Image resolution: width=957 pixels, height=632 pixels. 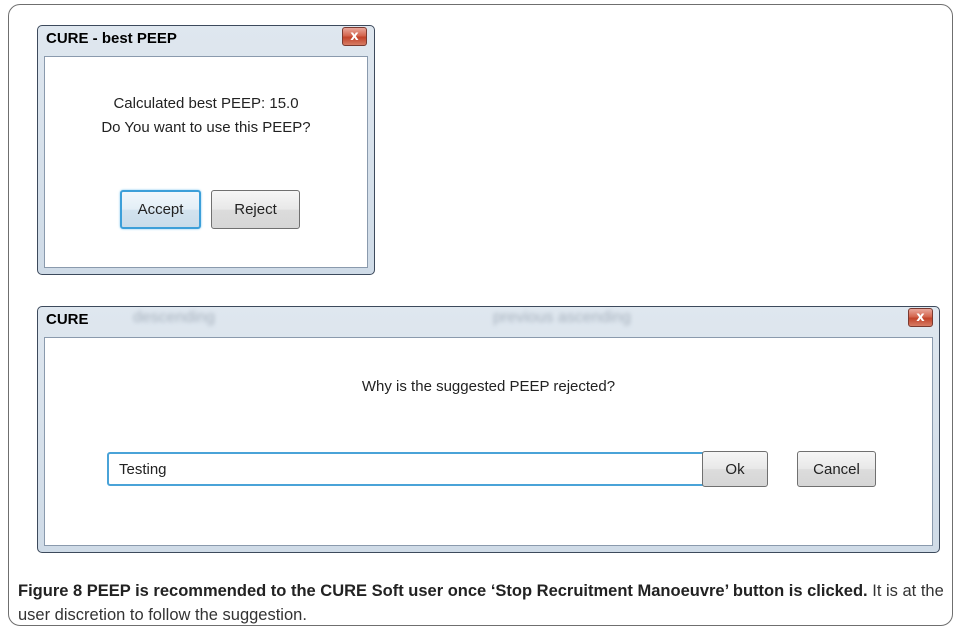 I want to click on reject-button: Reject, so click(x=255, y=209).